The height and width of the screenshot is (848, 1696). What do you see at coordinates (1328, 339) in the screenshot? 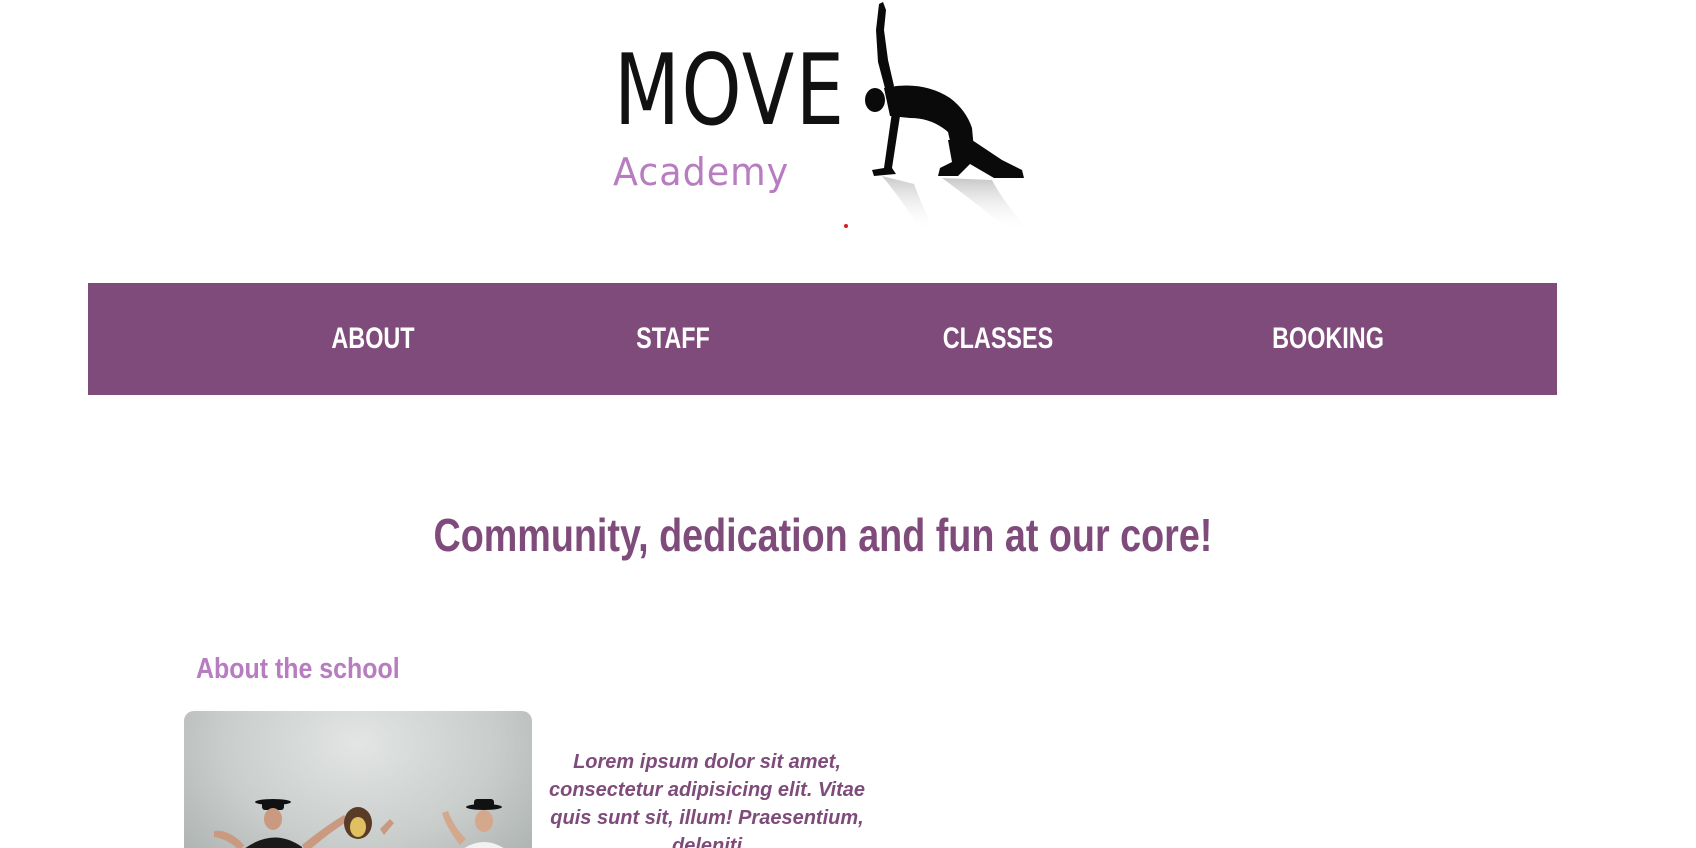
I see `nav-item-booking: BOOKING` at bounding box center [1328, 339].